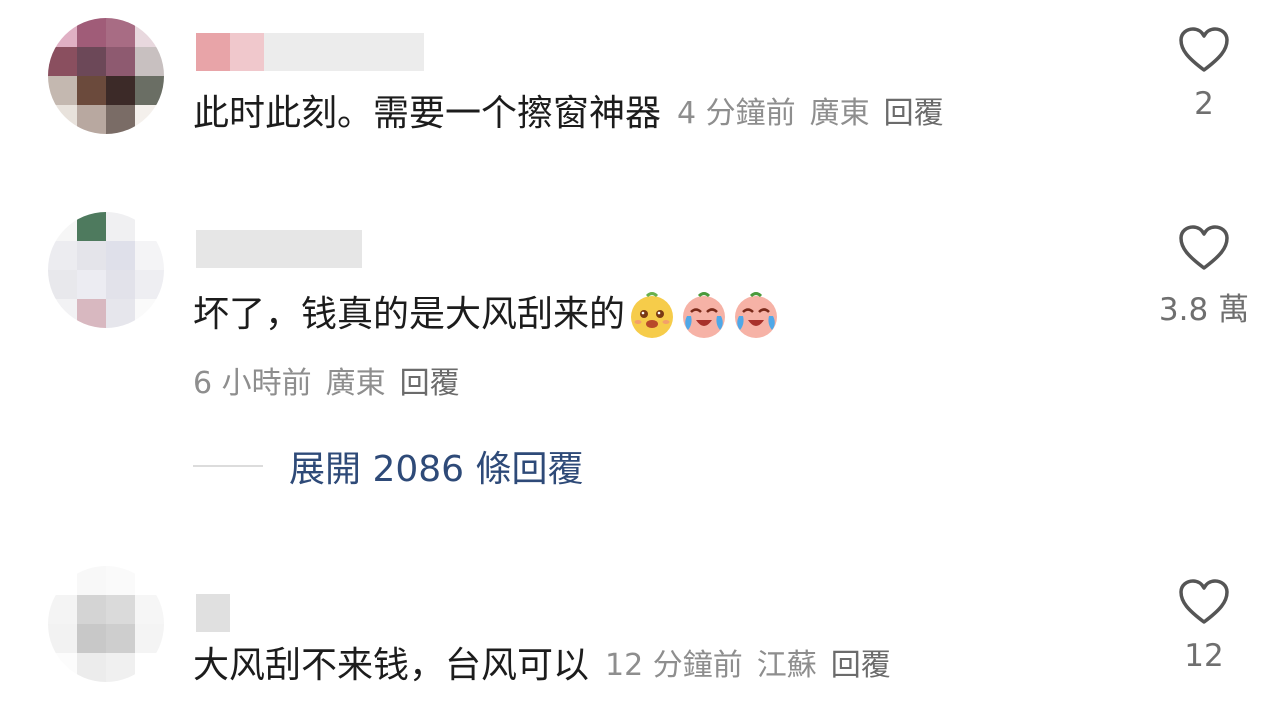 The width and height of the screenshot is (1284, 711). I want to click on like-control: 2, so click(1204, 74).